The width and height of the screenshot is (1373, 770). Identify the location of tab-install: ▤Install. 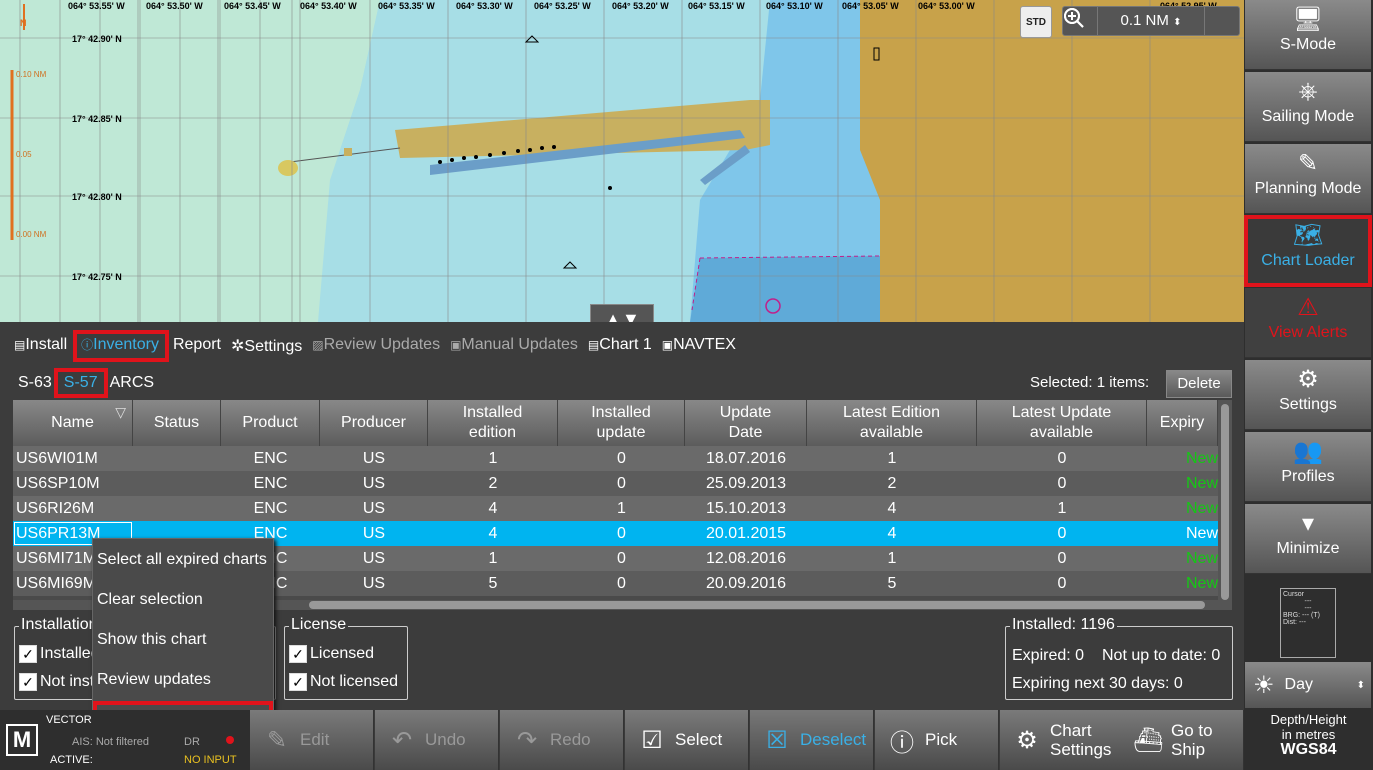
(41, 346).